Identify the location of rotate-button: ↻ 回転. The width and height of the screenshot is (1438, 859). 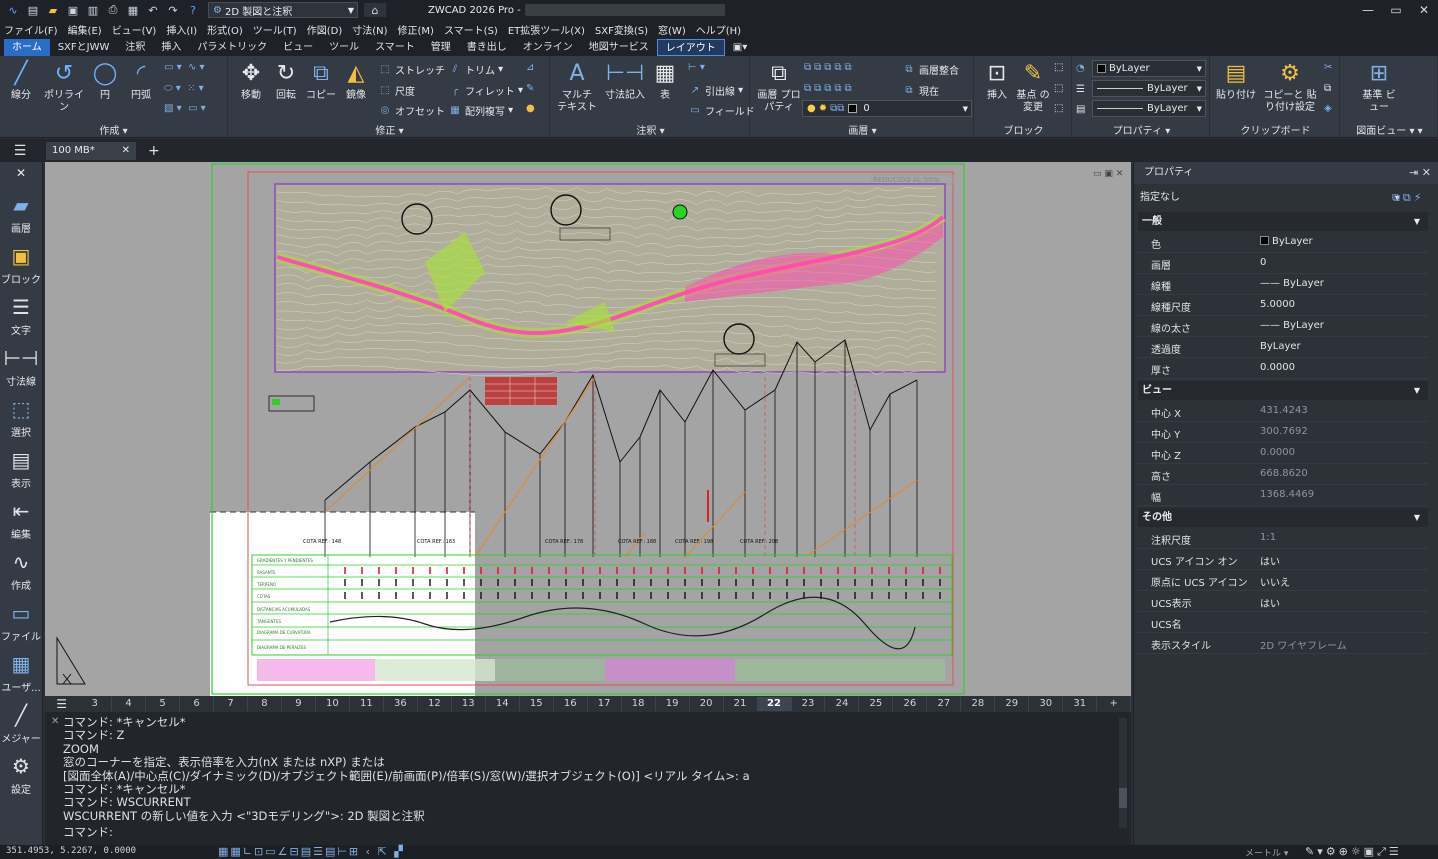
(286, 81).